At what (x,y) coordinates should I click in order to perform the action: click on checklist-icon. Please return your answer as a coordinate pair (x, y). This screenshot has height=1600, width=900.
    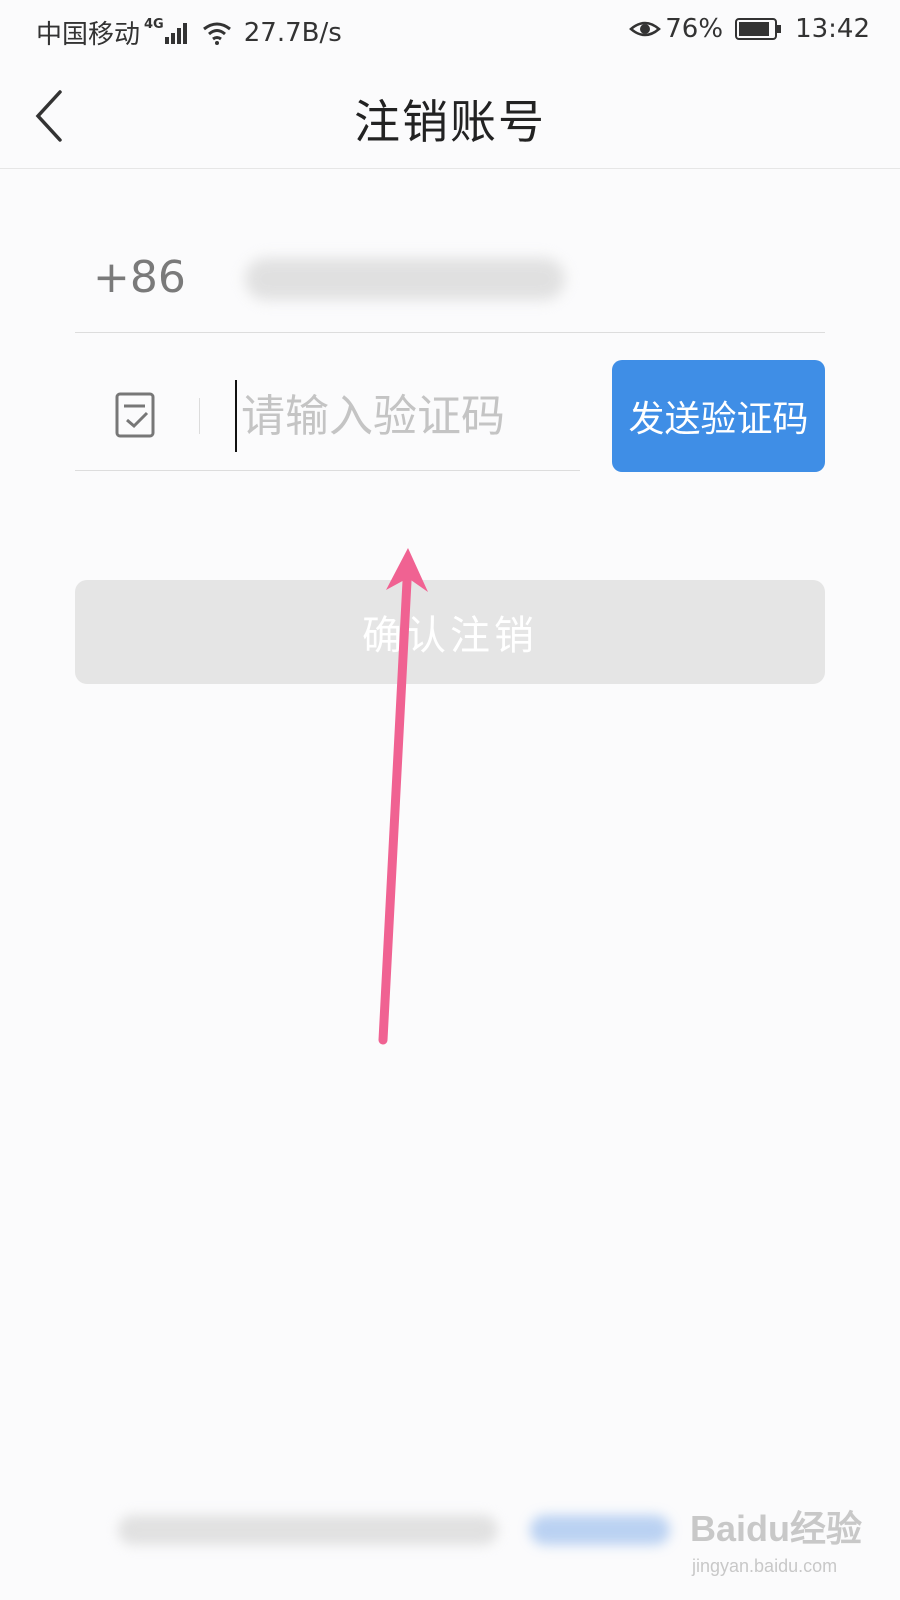
    Looking at the image, I should click on (135, 415).